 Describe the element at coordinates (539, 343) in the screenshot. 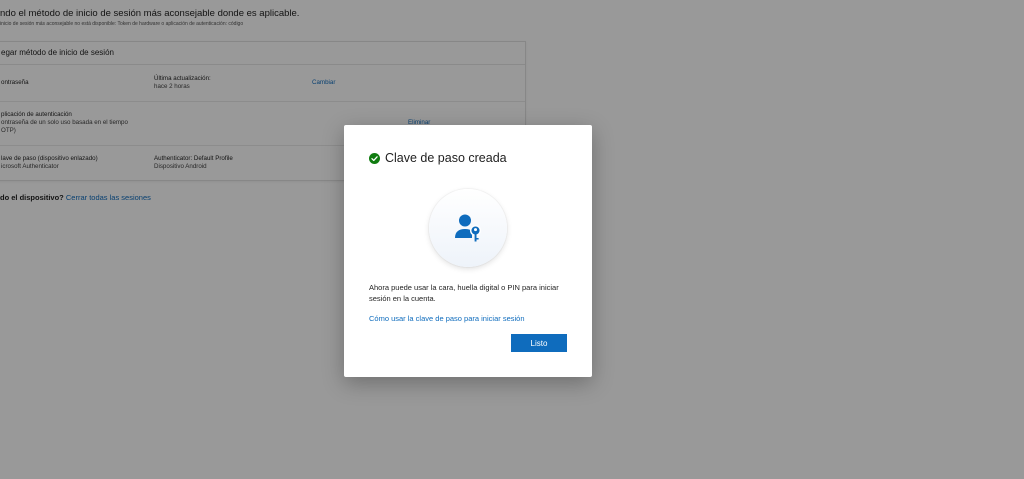

I see `done-button: Listo` at that location.